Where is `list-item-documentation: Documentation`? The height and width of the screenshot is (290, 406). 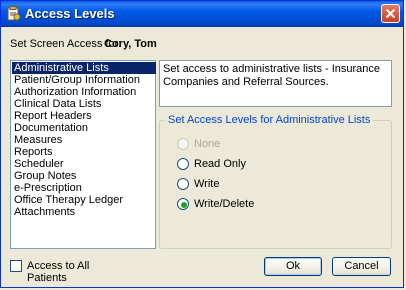
list-item-documentation: Documentation is located at coordinates (84, 128).